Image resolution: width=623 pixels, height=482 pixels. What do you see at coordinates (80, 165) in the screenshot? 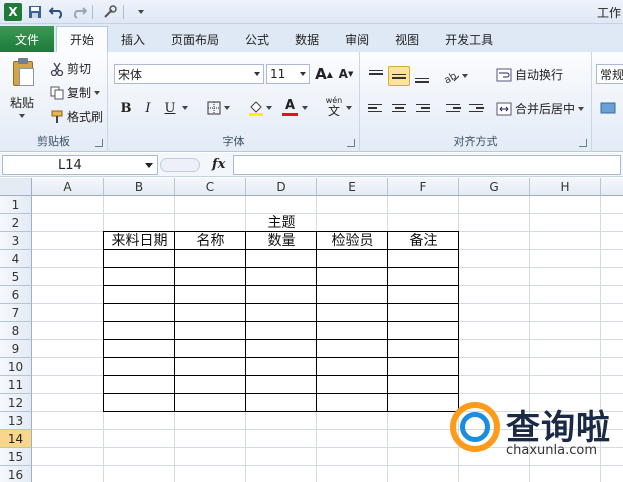
I see `name-box: L14` at bounding box center [80, 165].